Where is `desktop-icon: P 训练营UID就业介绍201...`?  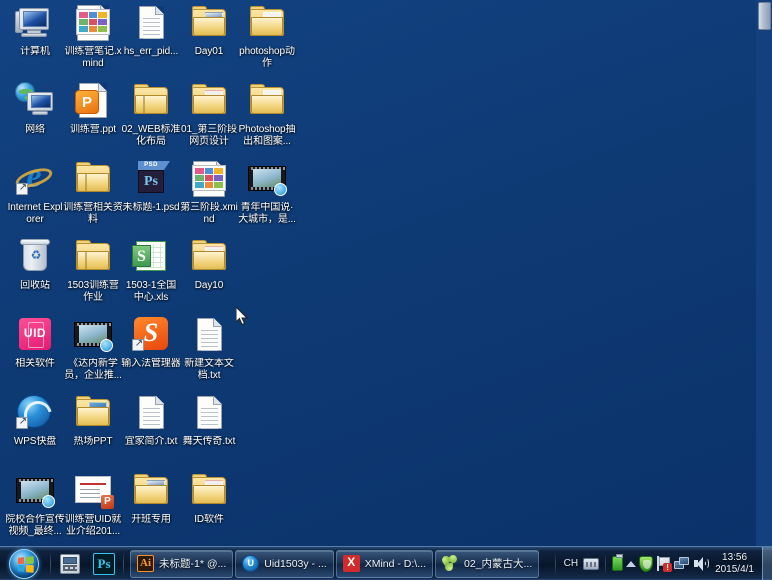 desktop-icon: P 训练营UID就业介绍201... is located at coordinates (93, 503).